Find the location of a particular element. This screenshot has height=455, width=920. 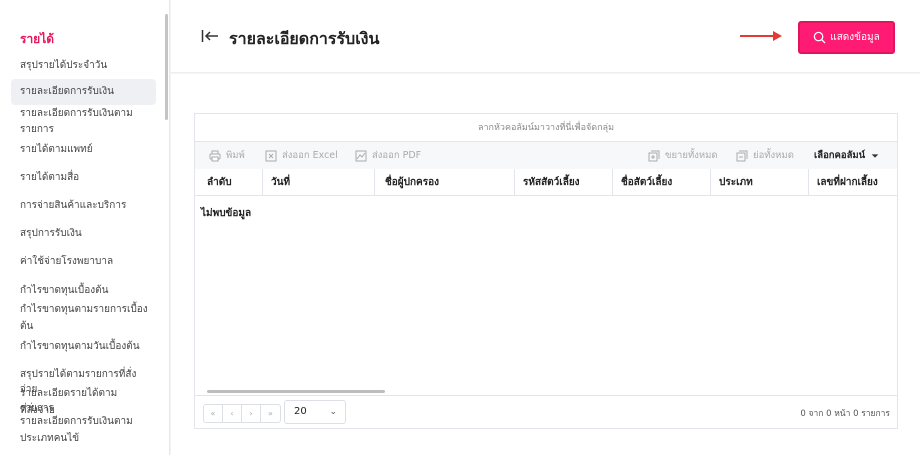

expand-icon is located at coordinates (654, 155).